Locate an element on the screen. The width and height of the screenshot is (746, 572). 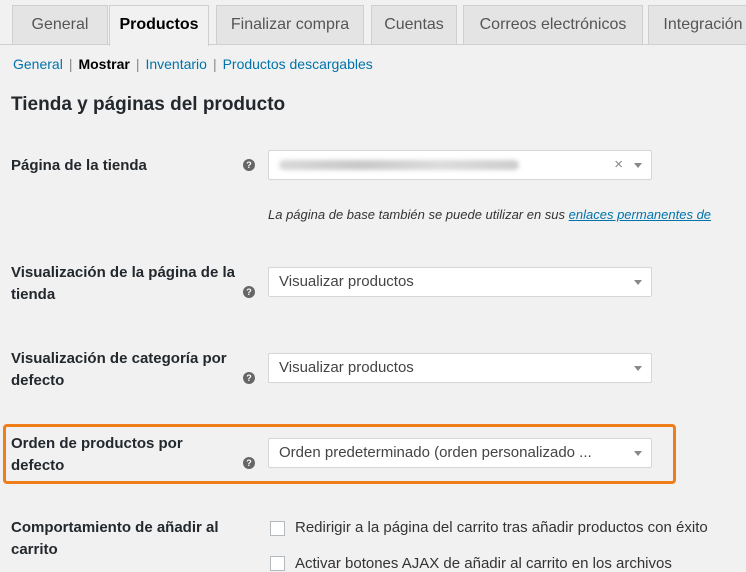
redirect-cart-checkbox is located at coordinates (277, 528).